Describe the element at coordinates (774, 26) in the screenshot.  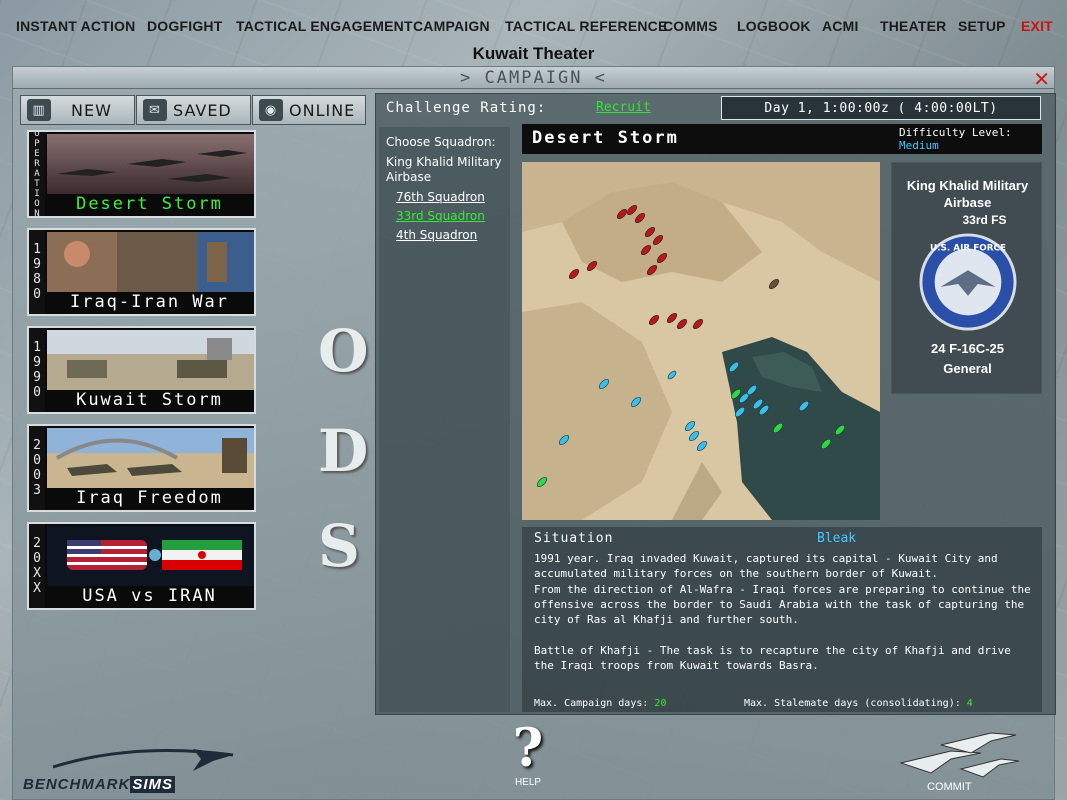
I see `menu-logbook: LOGBOOK` at that location.